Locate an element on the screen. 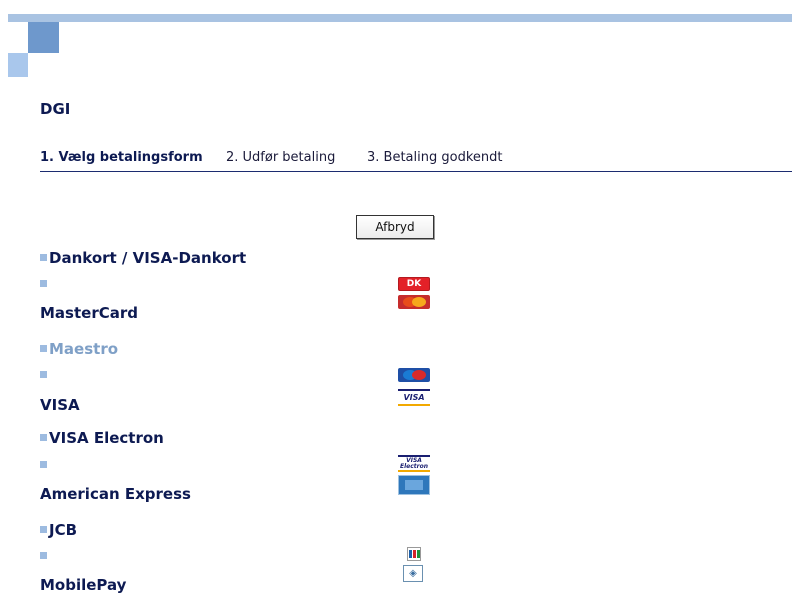 The width and height of the screenshot is (792, 594). payment-method-label: American Express is located at coordinates (115, 494).